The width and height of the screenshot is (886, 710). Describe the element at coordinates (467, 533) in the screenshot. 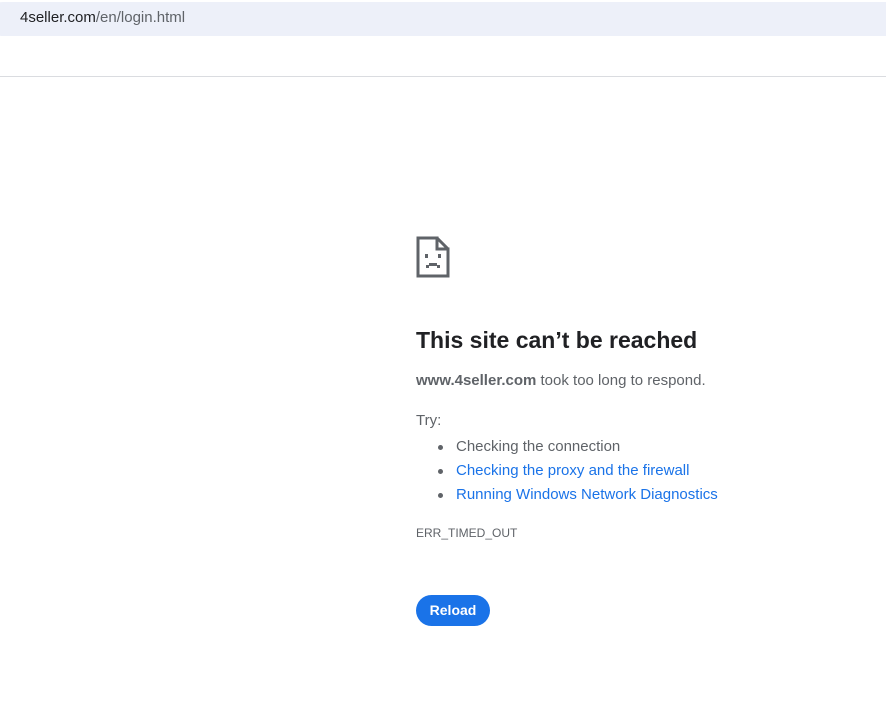

I see `error-code: ERR_TIMED_OUT` at that location.